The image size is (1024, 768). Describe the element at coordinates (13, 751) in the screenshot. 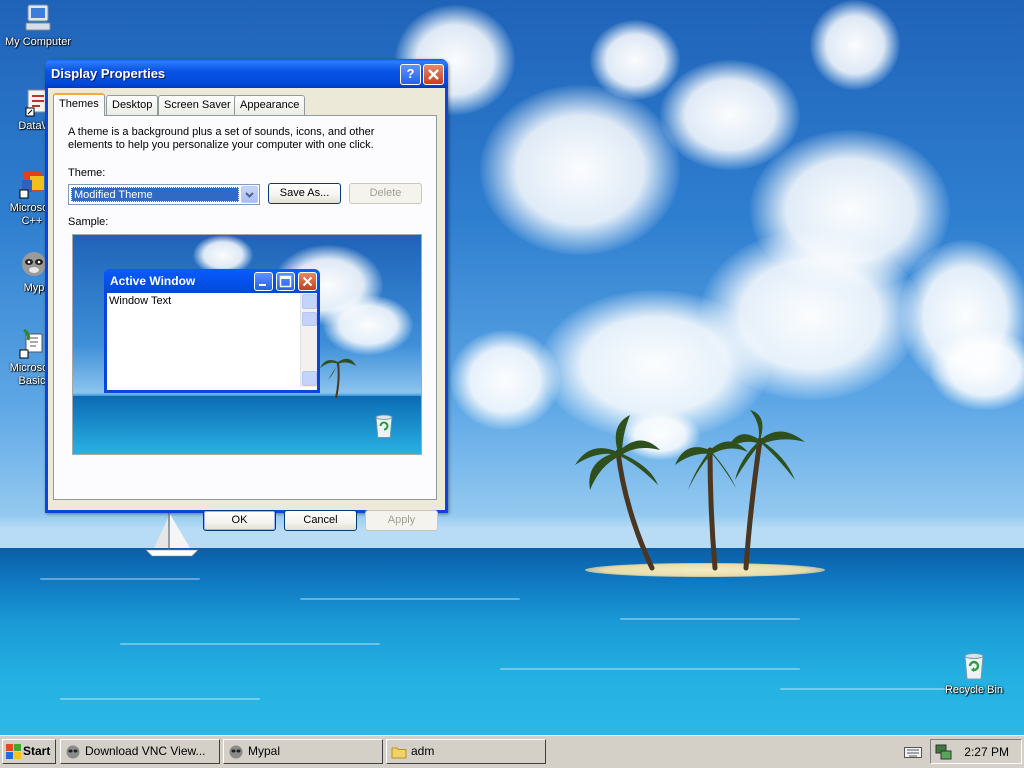

I see `windows-logo-icon` at that location.